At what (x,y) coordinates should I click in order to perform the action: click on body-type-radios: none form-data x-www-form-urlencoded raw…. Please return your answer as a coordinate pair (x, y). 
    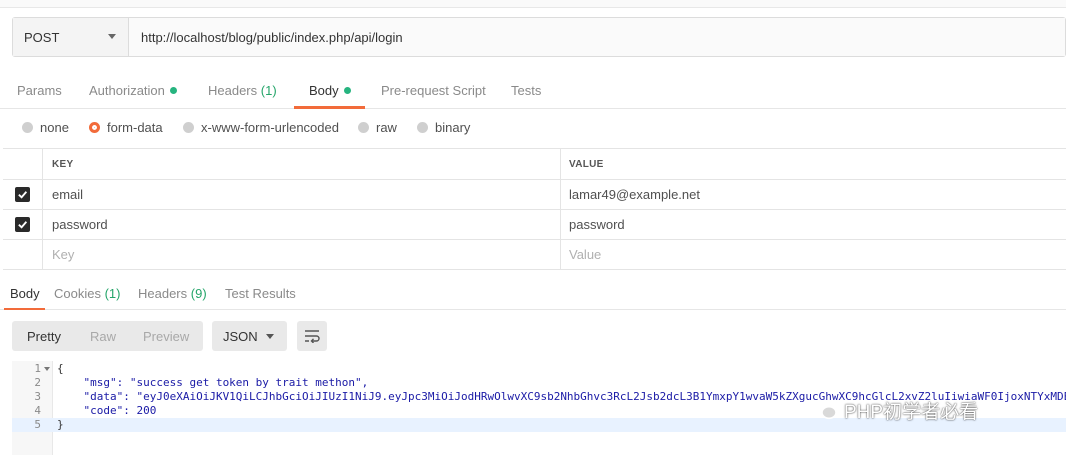
    Looking at the image, I should click on (533, 129).